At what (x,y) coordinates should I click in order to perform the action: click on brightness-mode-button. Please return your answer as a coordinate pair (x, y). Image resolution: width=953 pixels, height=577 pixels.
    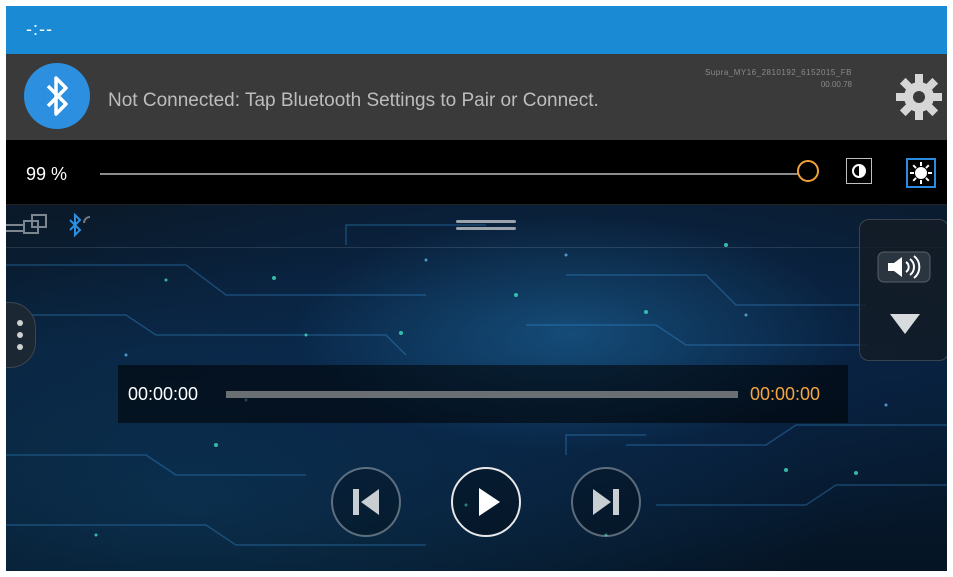
    Looking at the image, I should click on (921, 173).